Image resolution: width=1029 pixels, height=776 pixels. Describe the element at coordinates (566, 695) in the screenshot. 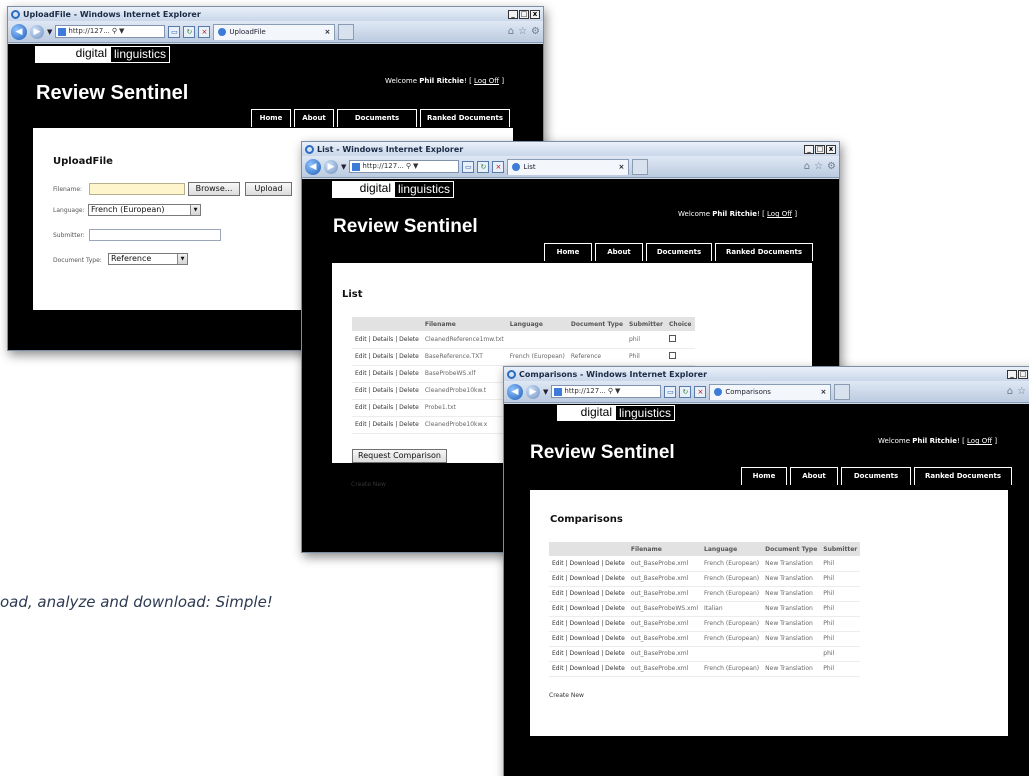

I see `create-new-link: Create New` at that location.